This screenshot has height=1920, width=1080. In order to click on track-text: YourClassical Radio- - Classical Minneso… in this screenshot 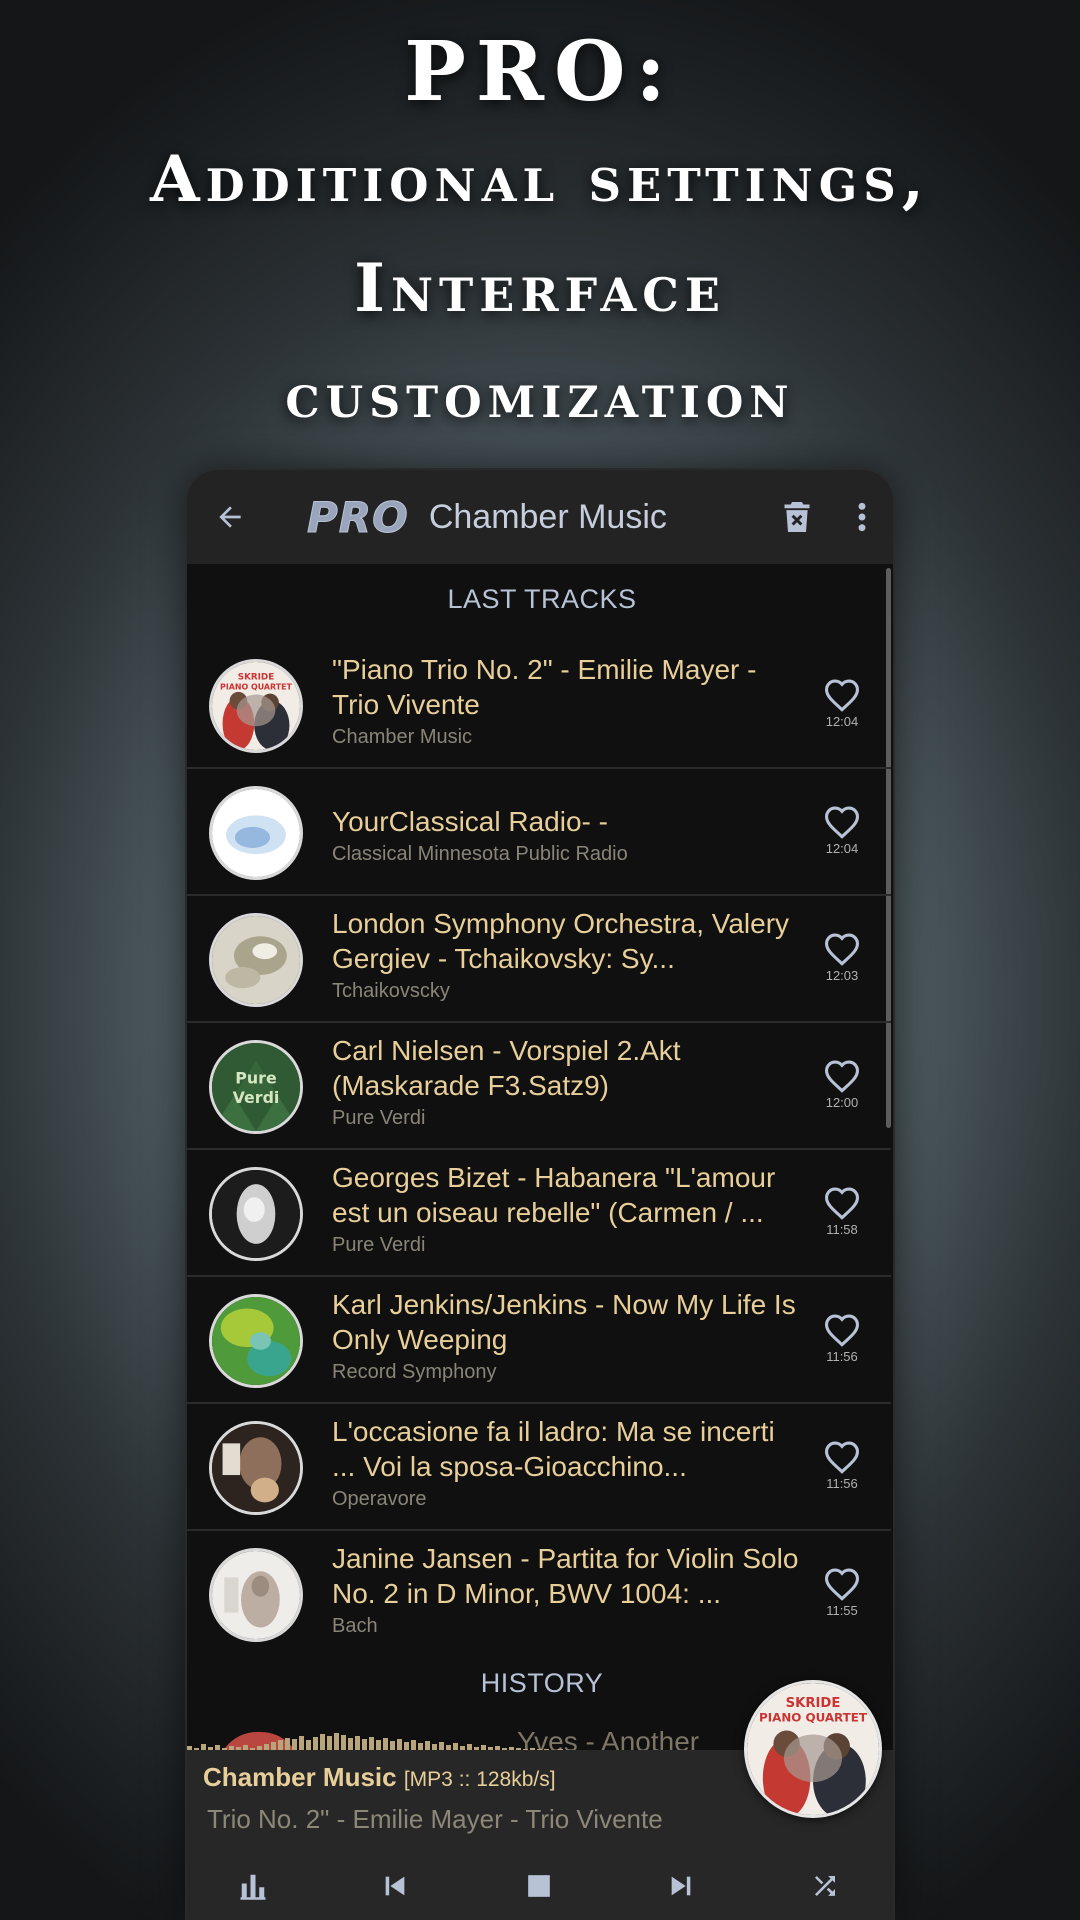, I will do `click(567, 822)`.